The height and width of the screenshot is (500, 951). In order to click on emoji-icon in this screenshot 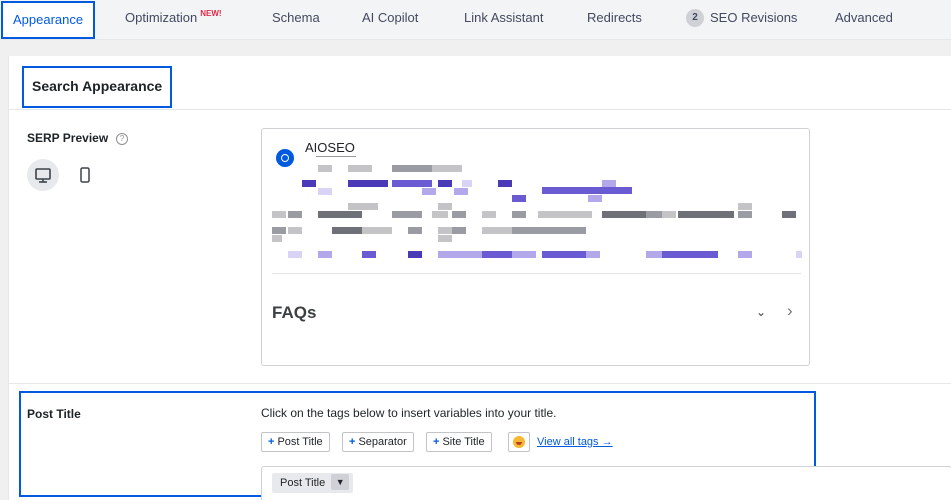, I will do `click(519, 442)`.